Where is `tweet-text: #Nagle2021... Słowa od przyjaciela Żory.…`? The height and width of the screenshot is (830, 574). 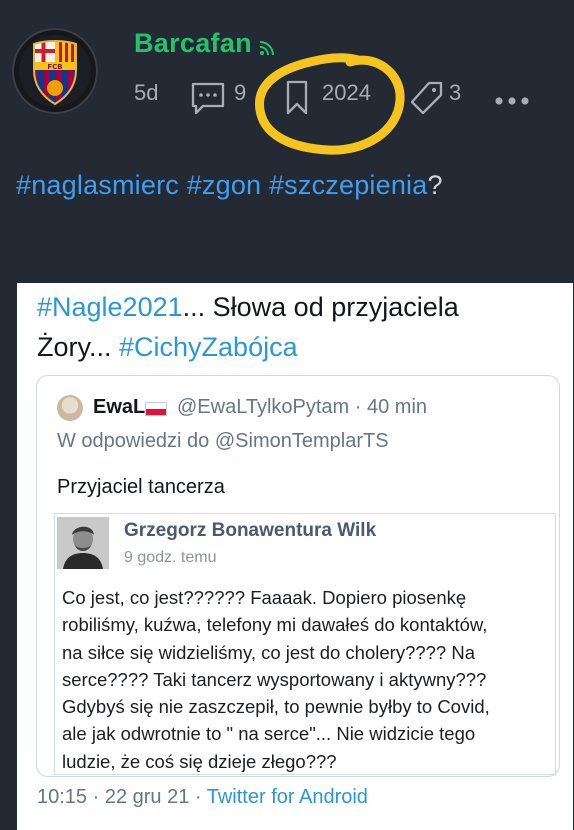 tweet-text: #Nagle2021... Słowa od przyjaciela Żory.… is located at coordinates (302, 327).